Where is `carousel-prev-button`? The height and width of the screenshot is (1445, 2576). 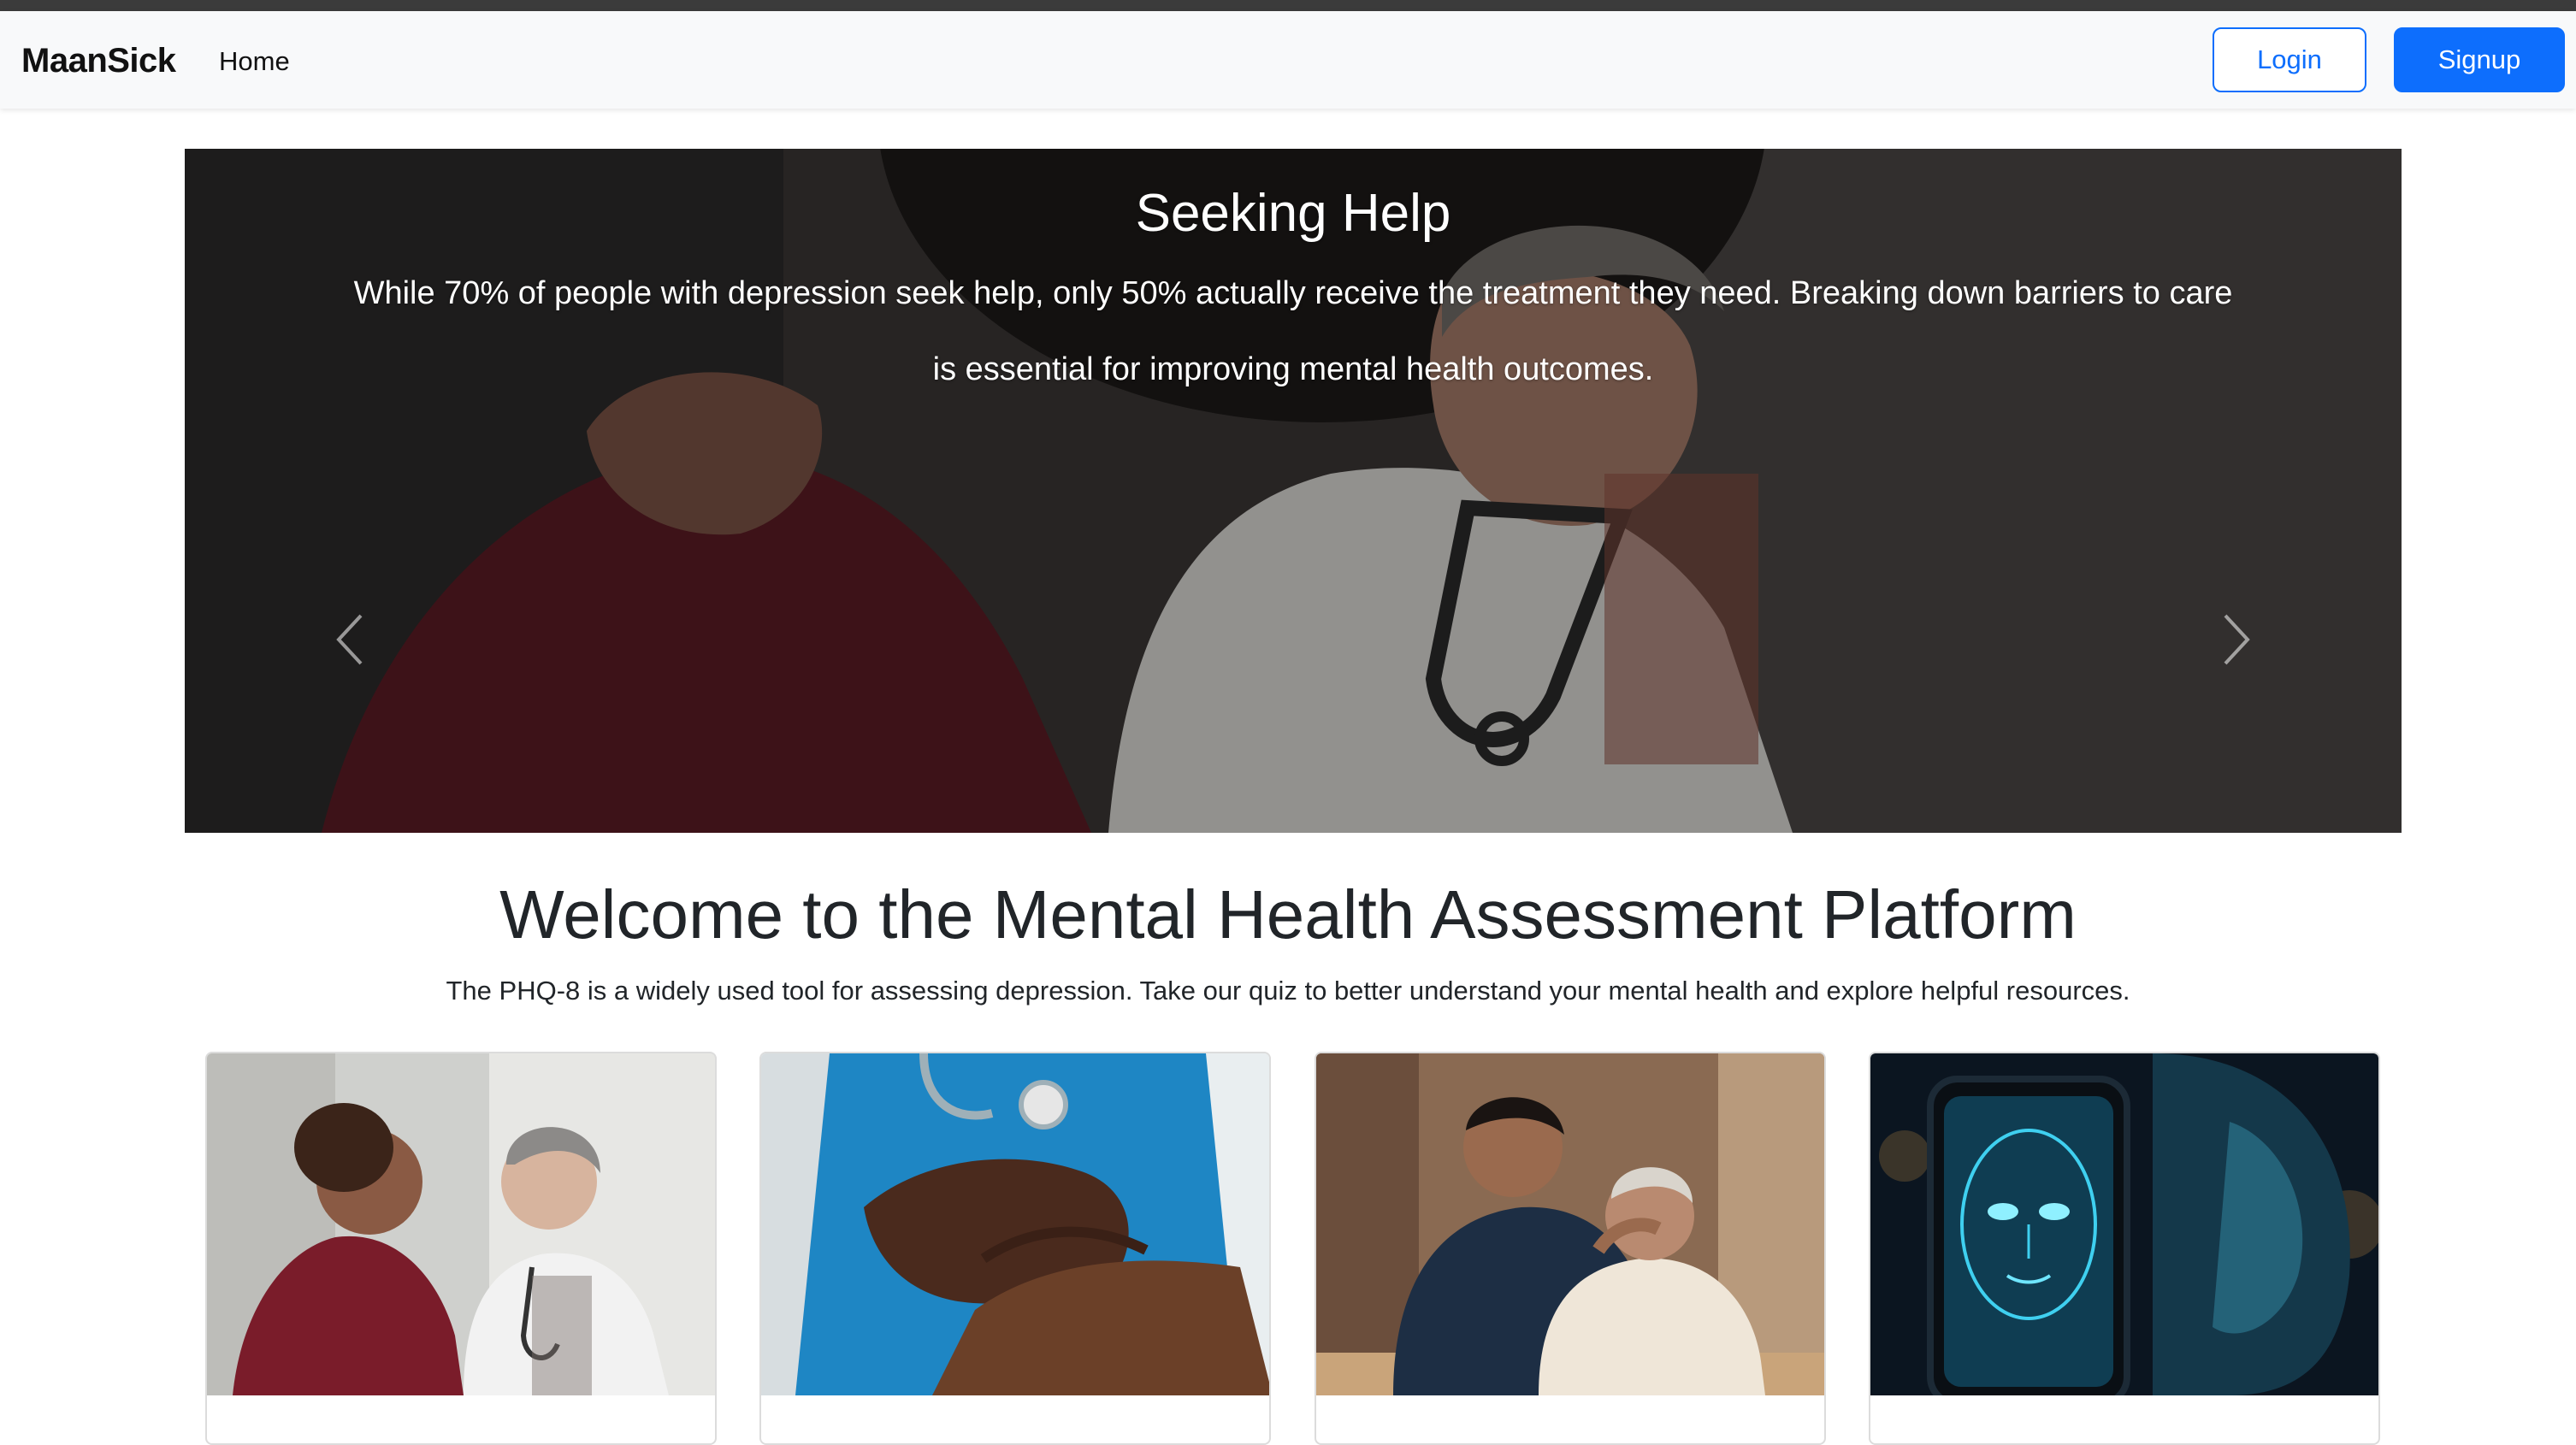 carousel-prev-button is located at coordinates (350, 639).